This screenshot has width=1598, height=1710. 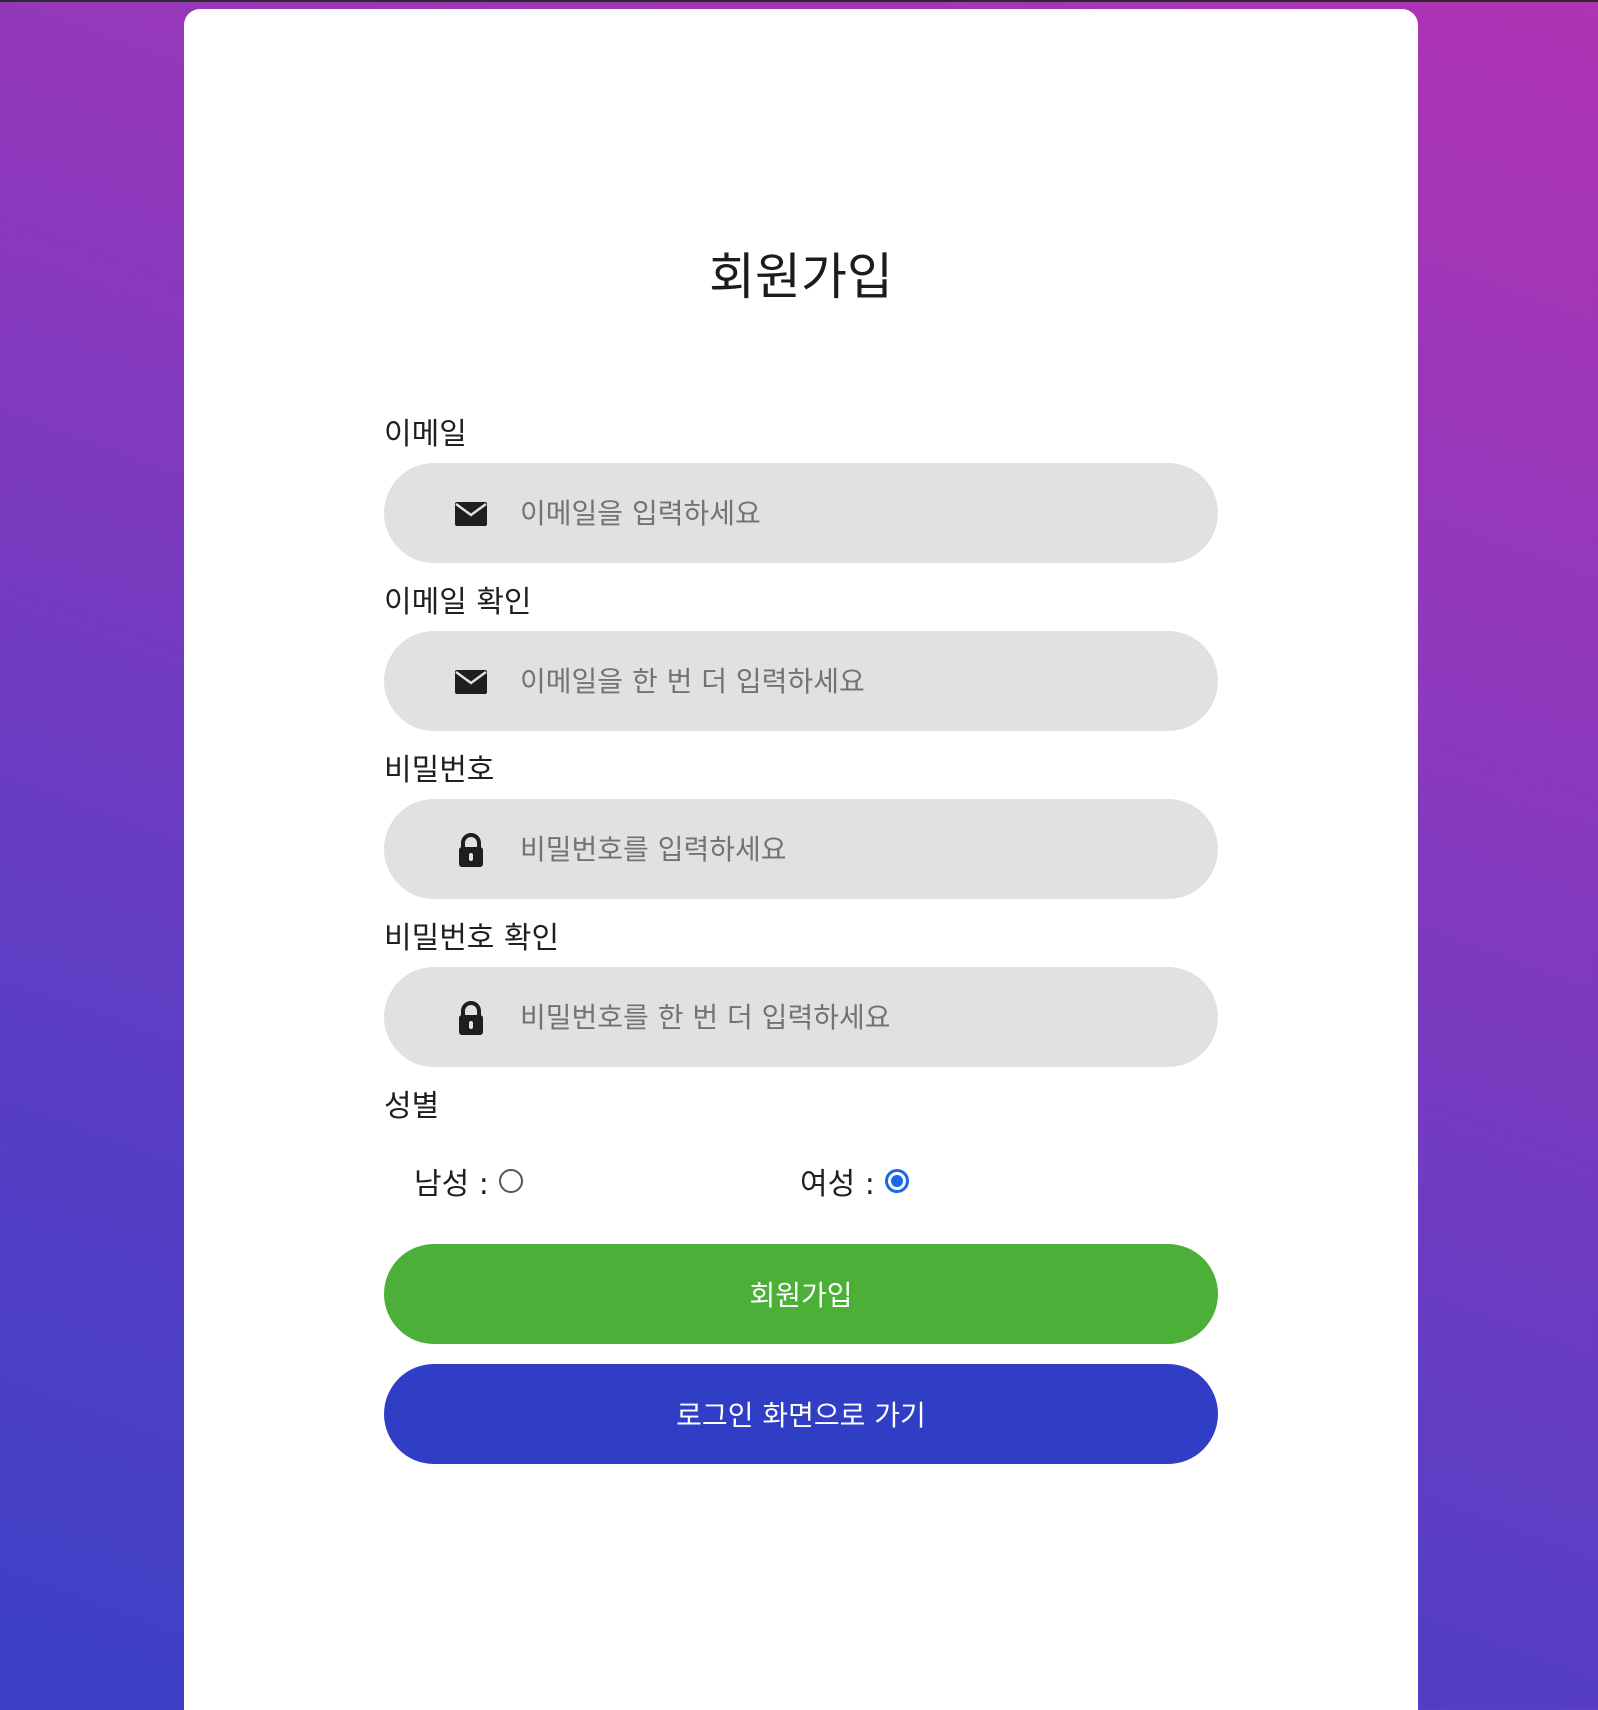 I want to click on gender-radio-group: 남성 : 여성 :, so click(x=801, y=1182).